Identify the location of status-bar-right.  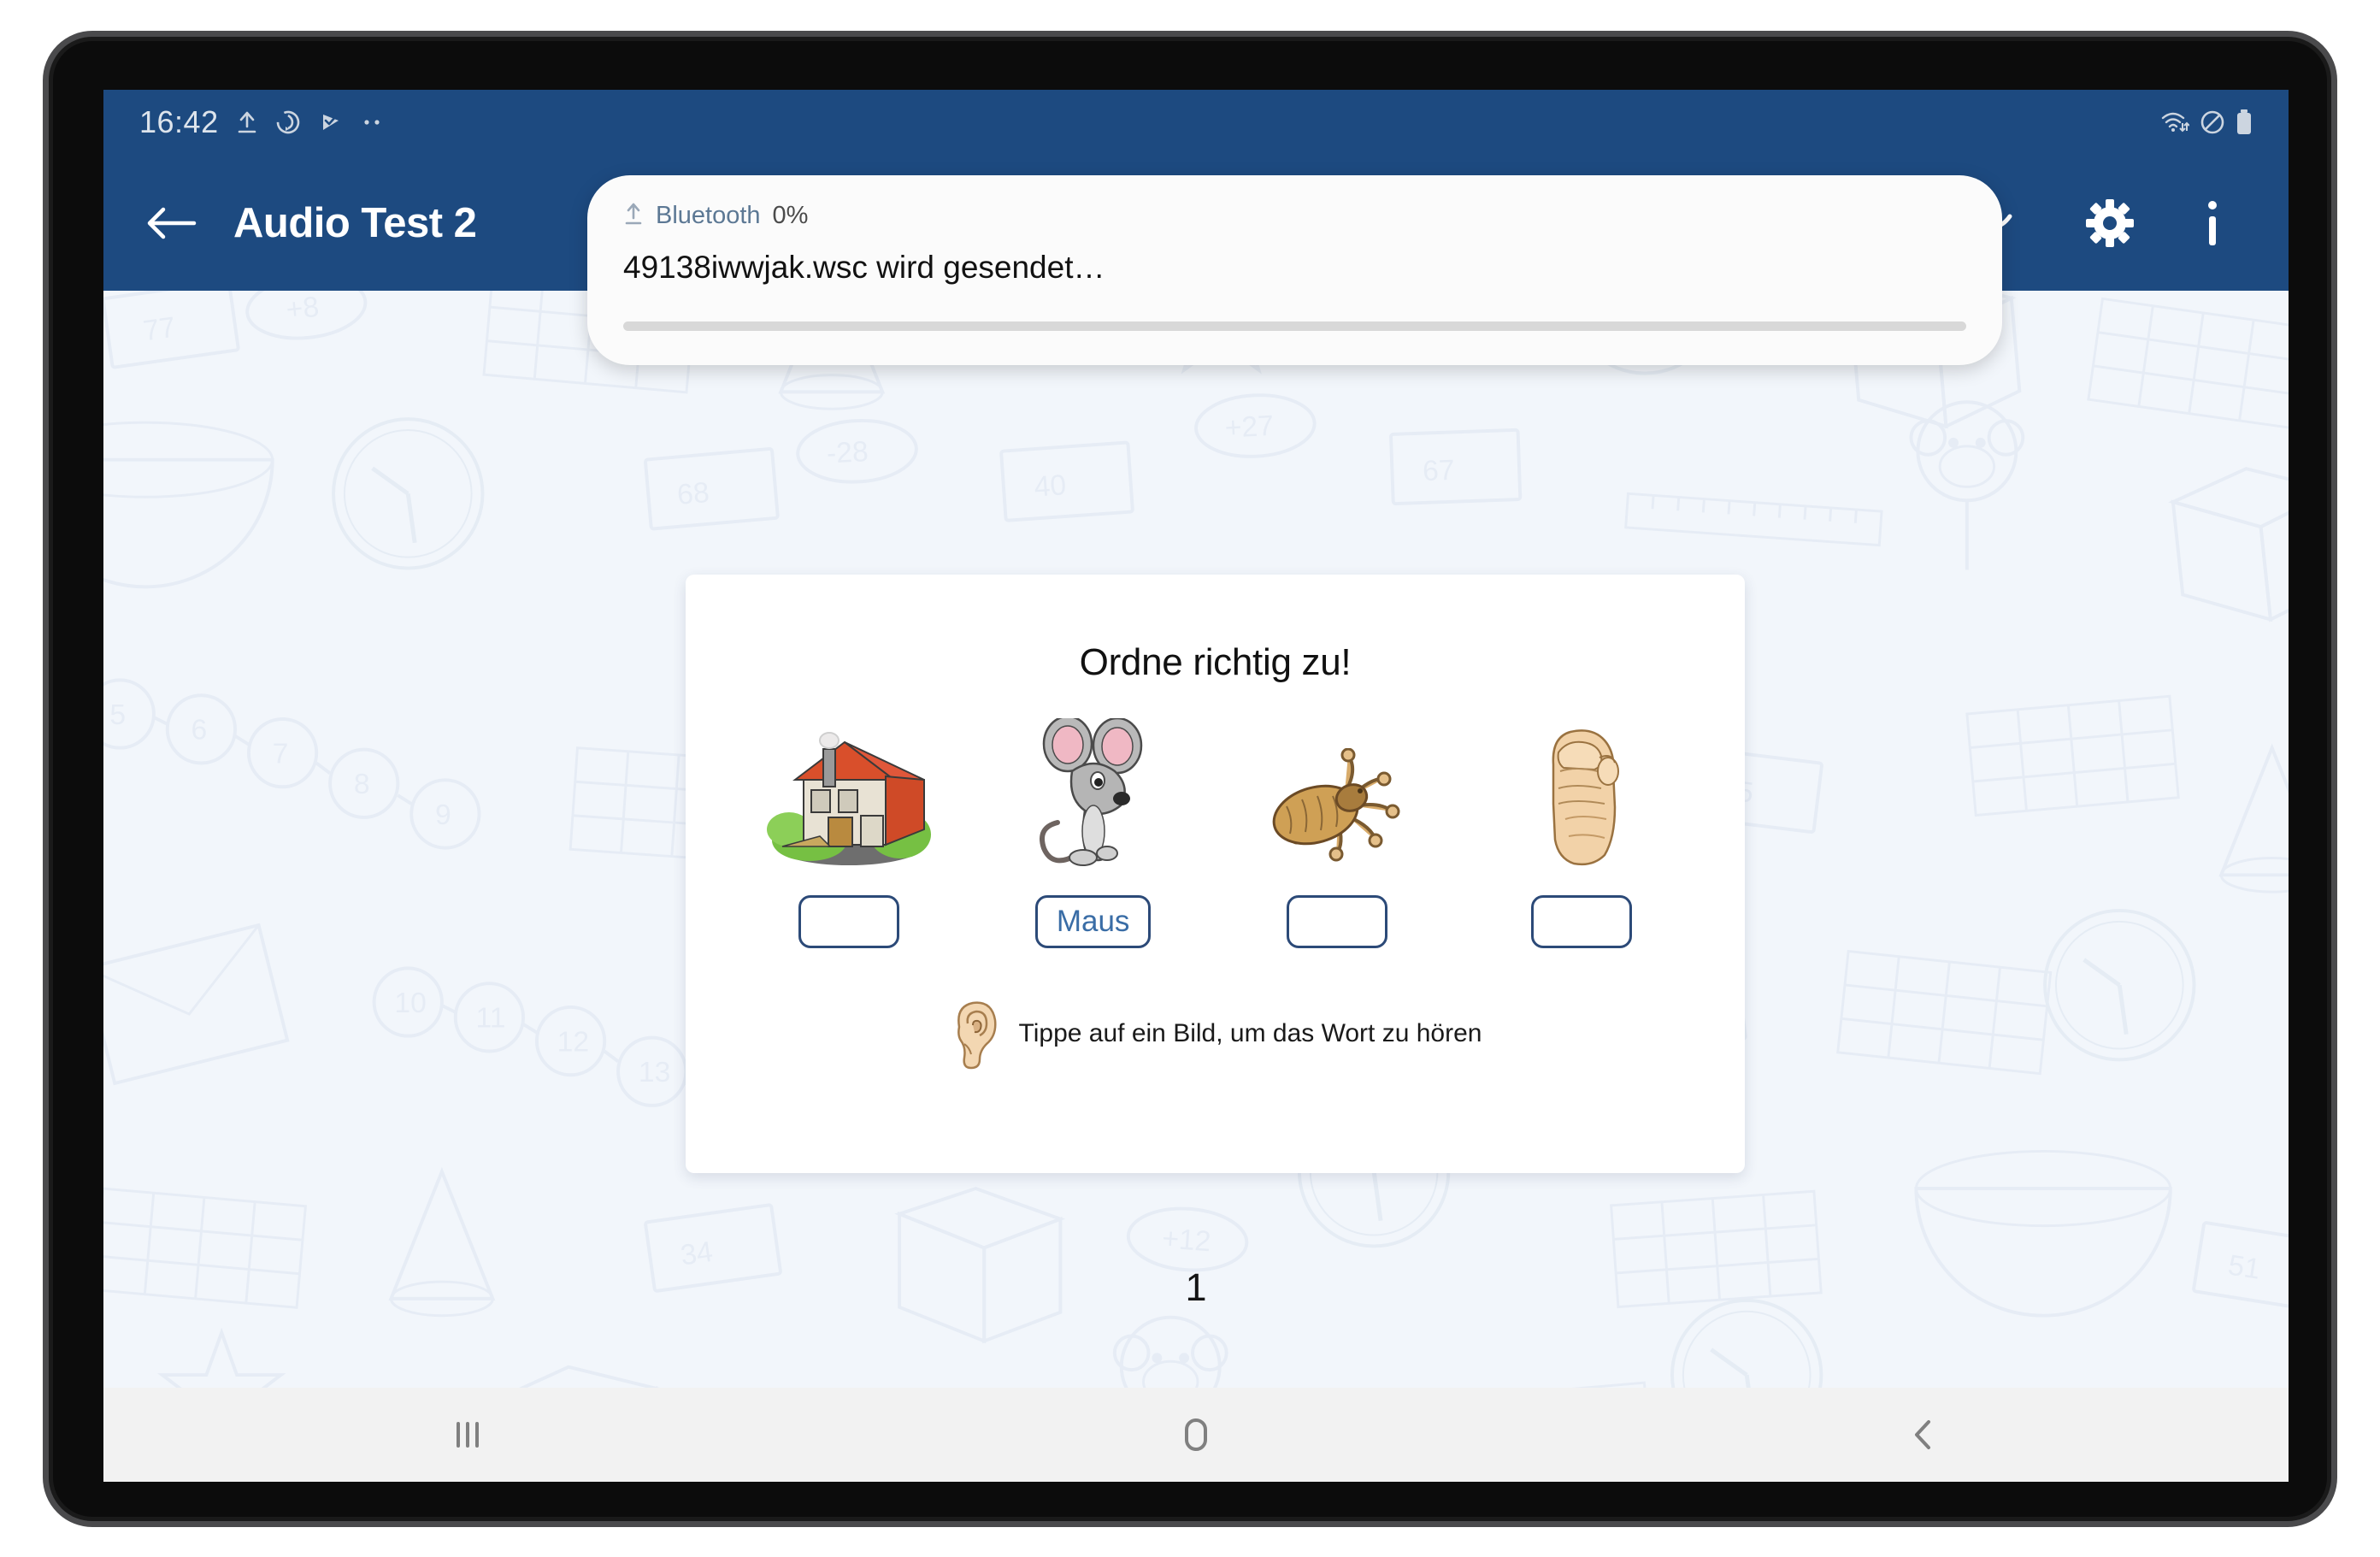
(2207, 123).